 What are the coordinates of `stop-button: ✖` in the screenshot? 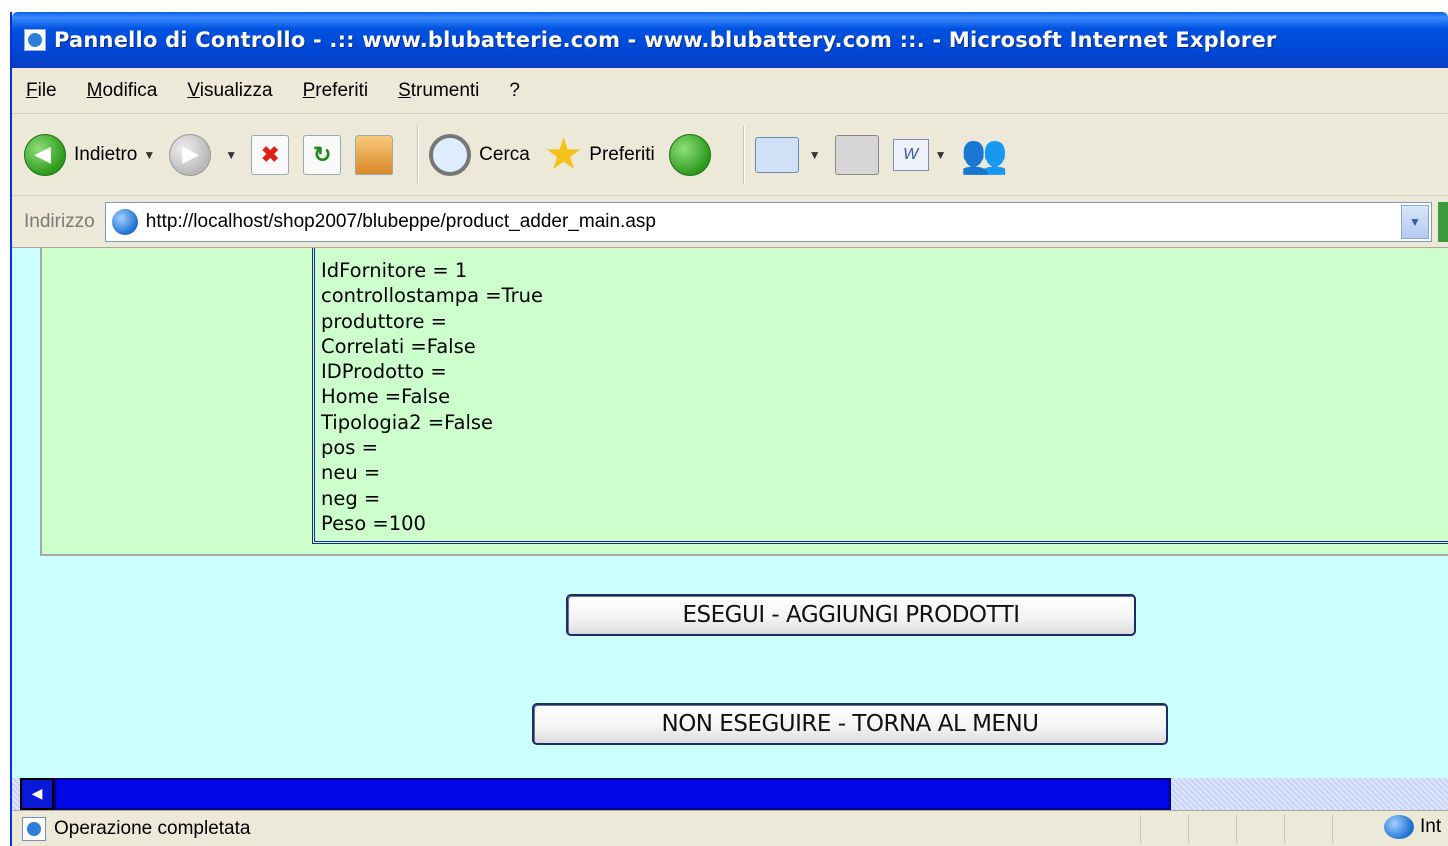 It's located at (270, 154).